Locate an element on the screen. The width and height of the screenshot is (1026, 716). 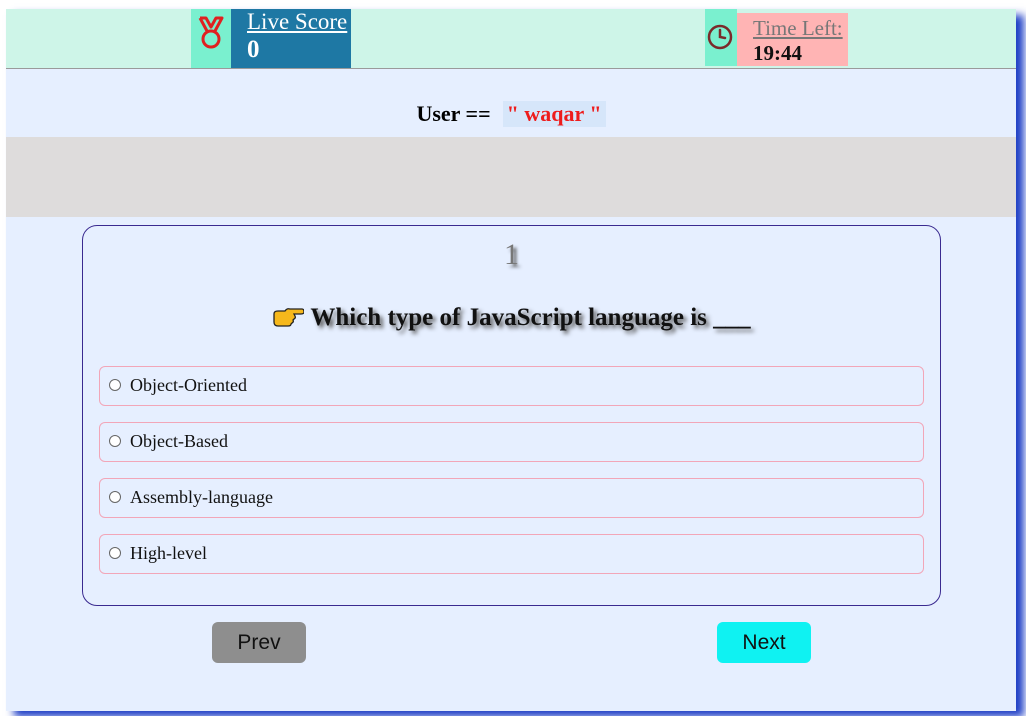
question-title: Which type of JavaScript language is ___ is located at coordinates (511, 318).